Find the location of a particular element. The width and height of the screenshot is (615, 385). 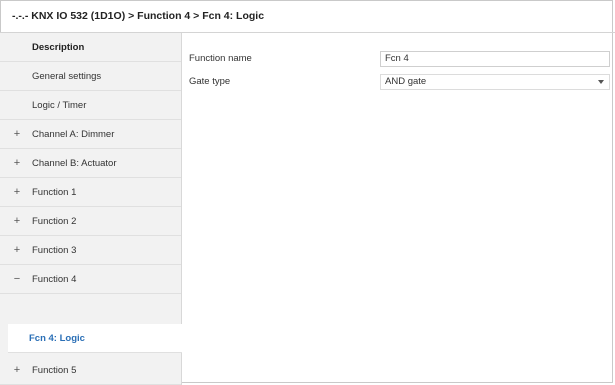

sidebar-item-label: Description is located at coordinates (58, 47).